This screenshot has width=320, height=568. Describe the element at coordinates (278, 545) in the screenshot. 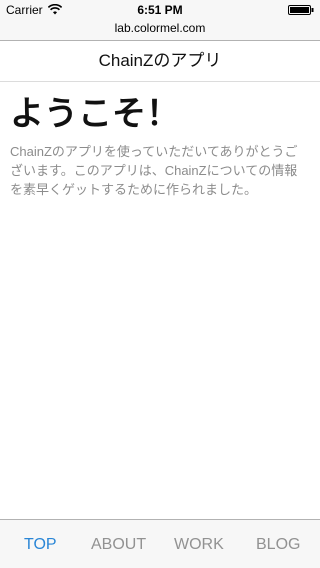

I see `tab-blog: BLOG` at that location.